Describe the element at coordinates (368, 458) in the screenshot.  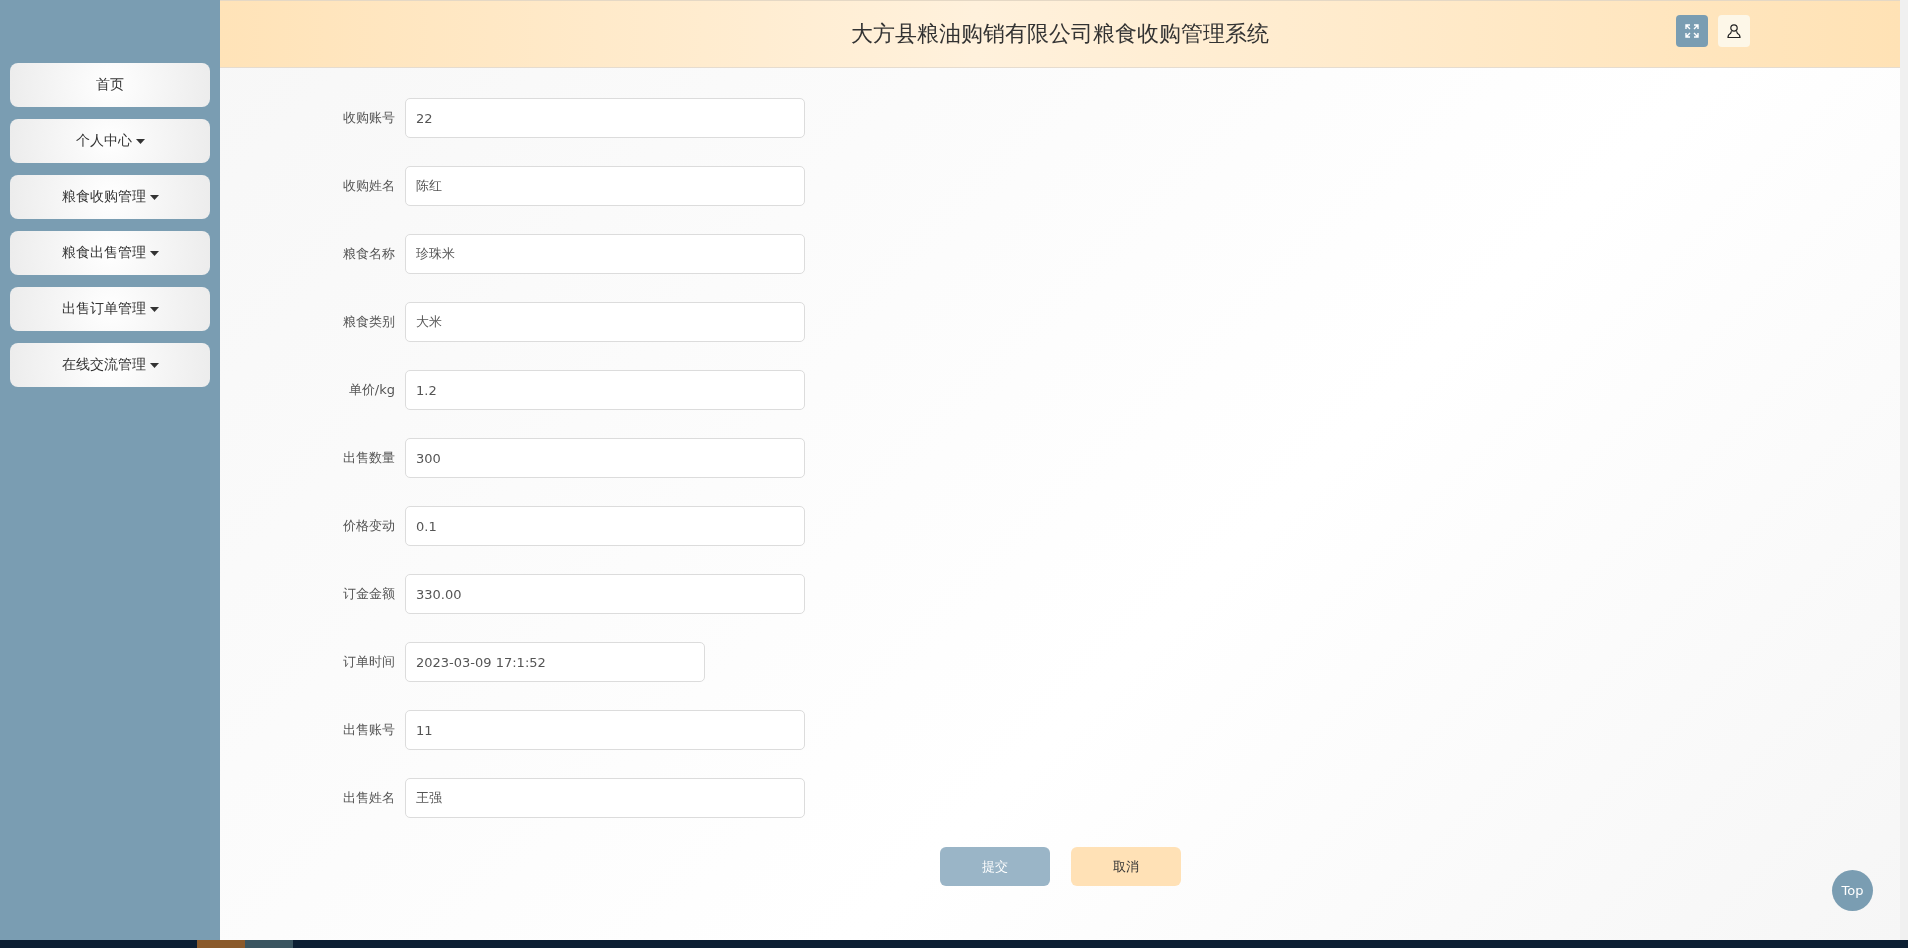
I see `field-label: 出售数量` at that location.